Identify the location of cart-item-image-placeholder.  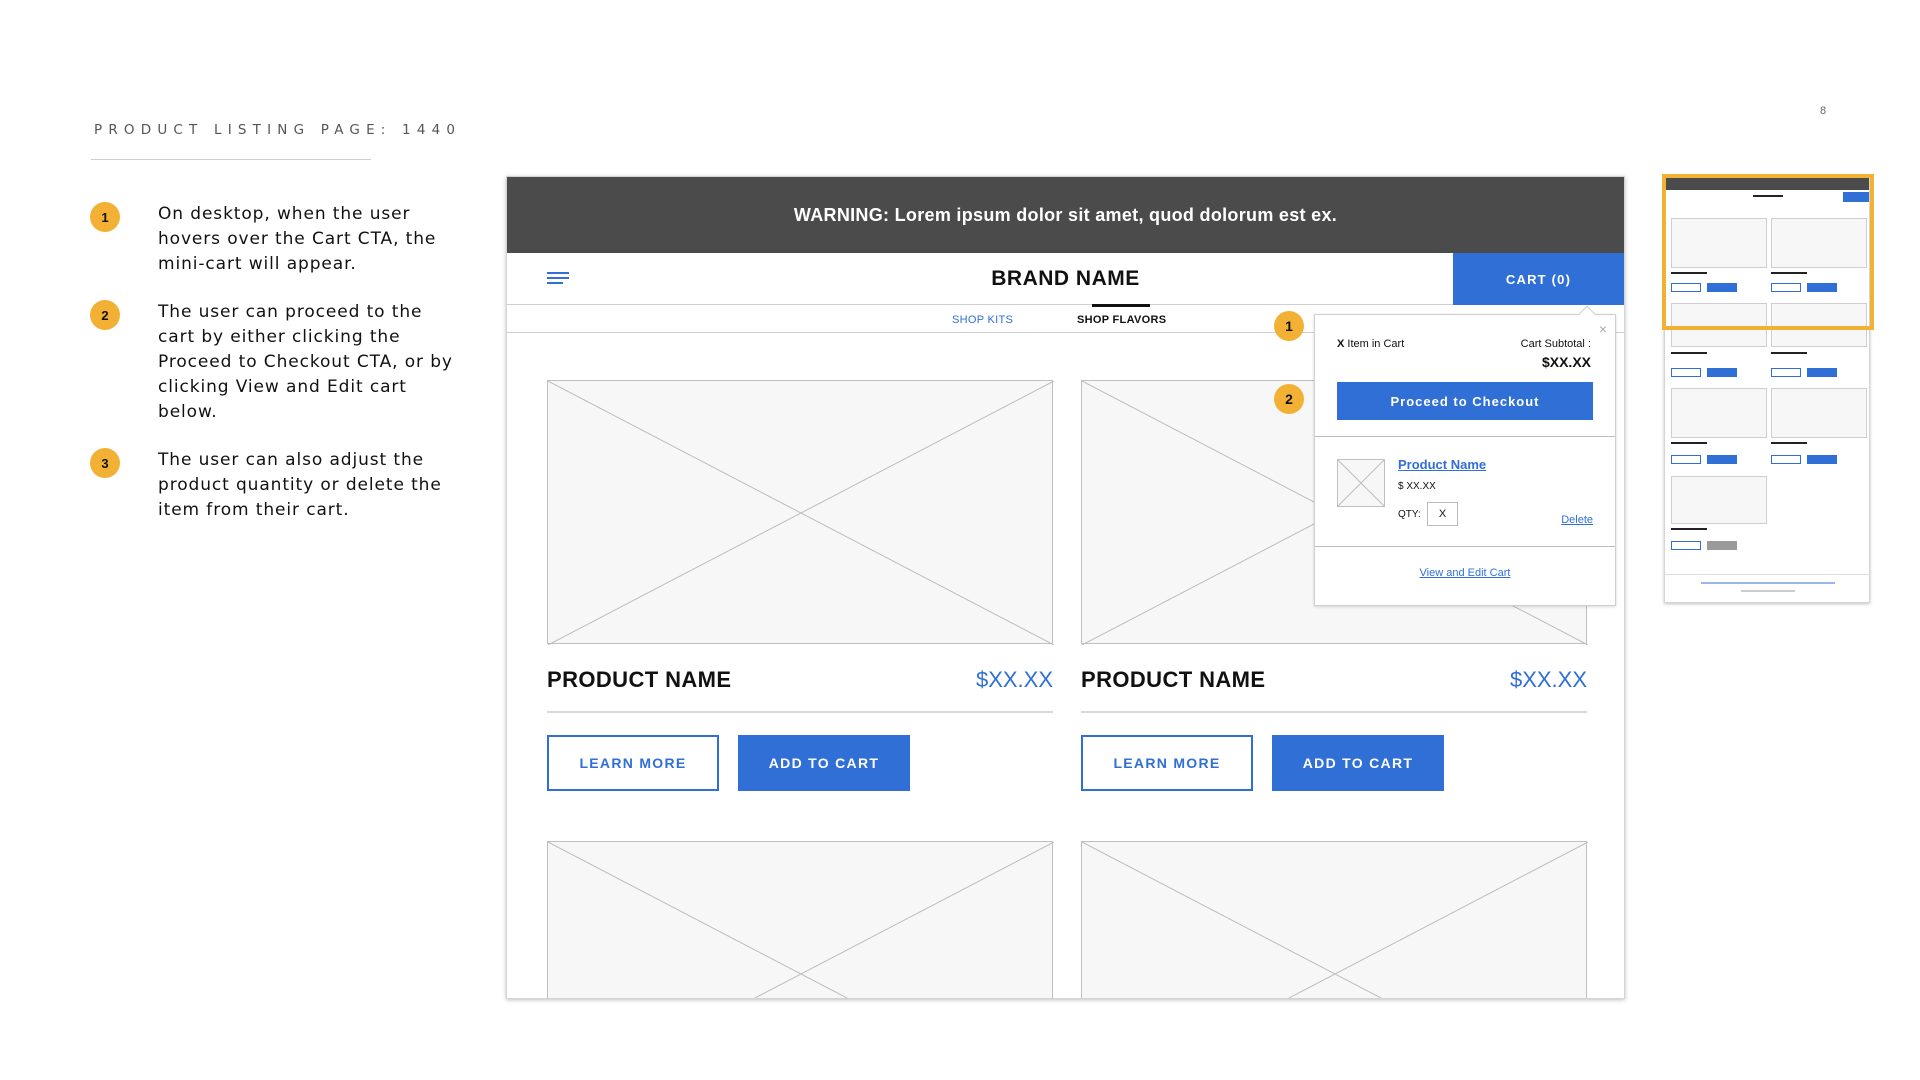
(1361, 483).